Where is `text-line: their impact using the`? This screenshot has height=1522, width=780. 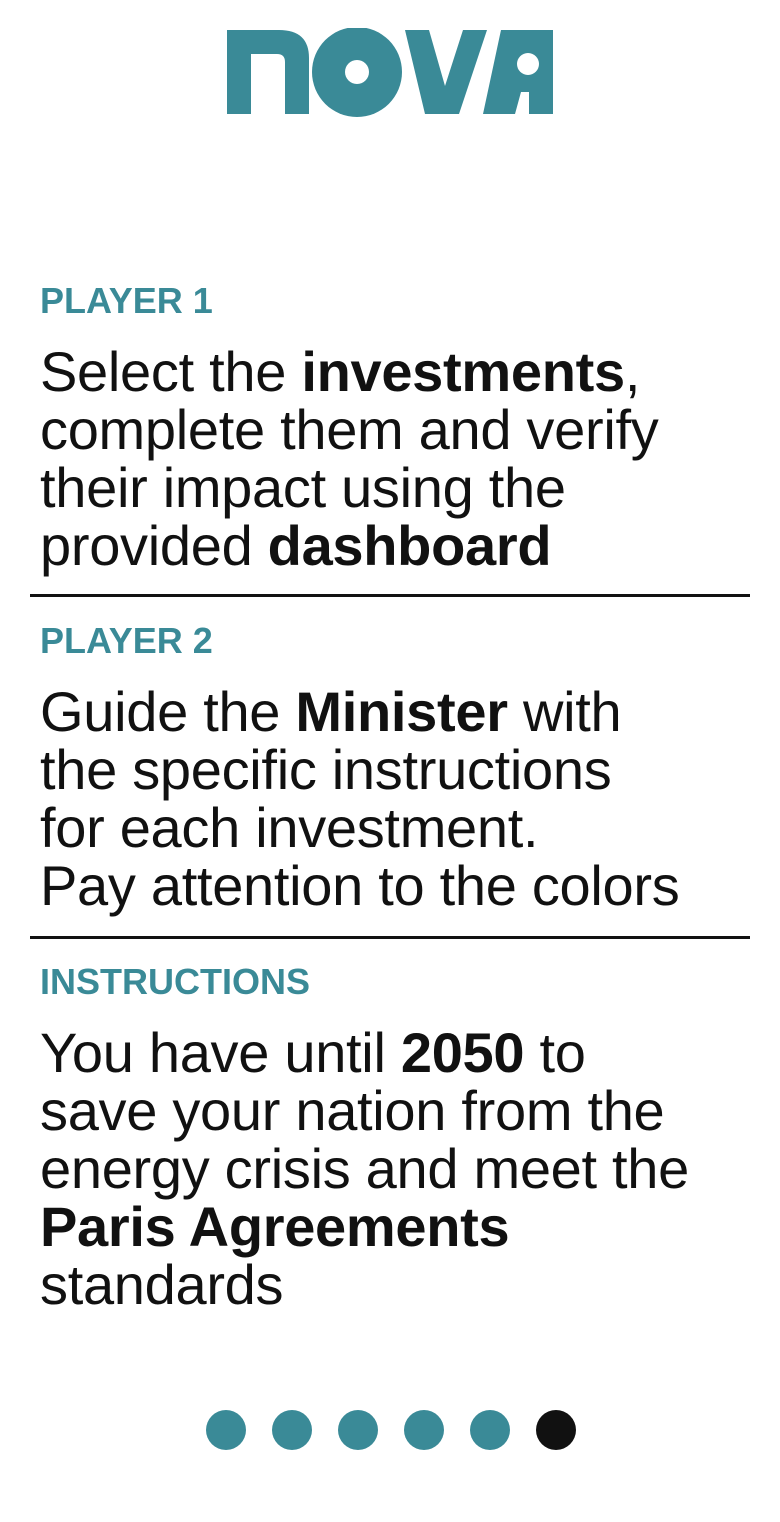 text-line: their impact using the is located at coordinates (303, 487).